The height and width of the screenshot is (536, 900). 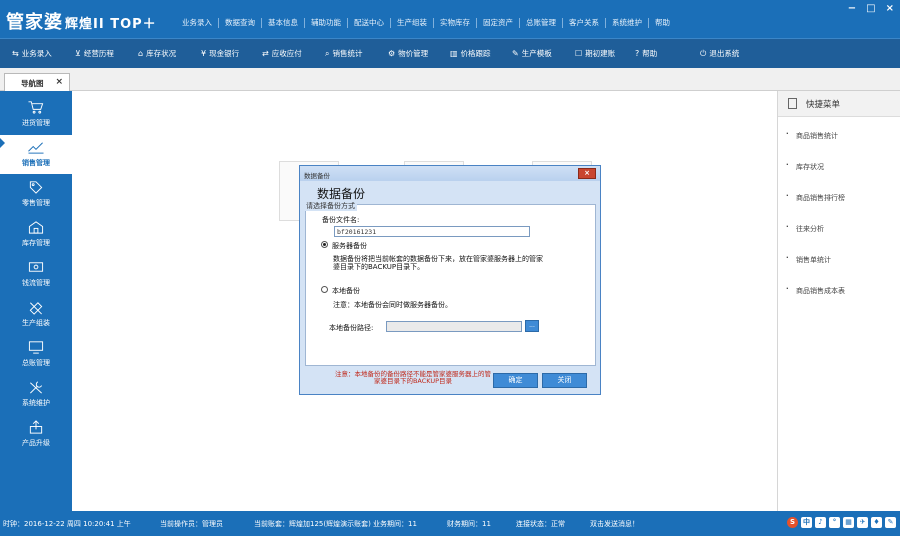 I want to click on toolbar-button-1: ⇆ 业务录入, so click(x=32, y=53).